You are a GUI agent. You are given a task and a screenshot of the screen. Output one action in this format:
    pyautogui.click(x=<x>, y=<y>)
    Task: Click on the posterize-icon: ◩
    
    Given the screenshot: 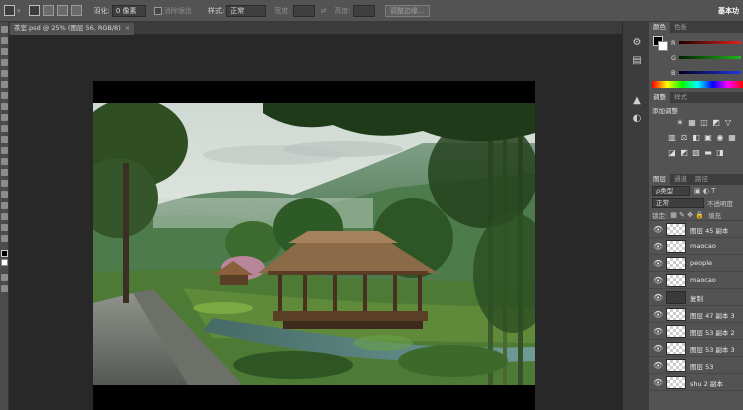 What is the action you would take?
    pyautogui.click(x=684, y=152)
    